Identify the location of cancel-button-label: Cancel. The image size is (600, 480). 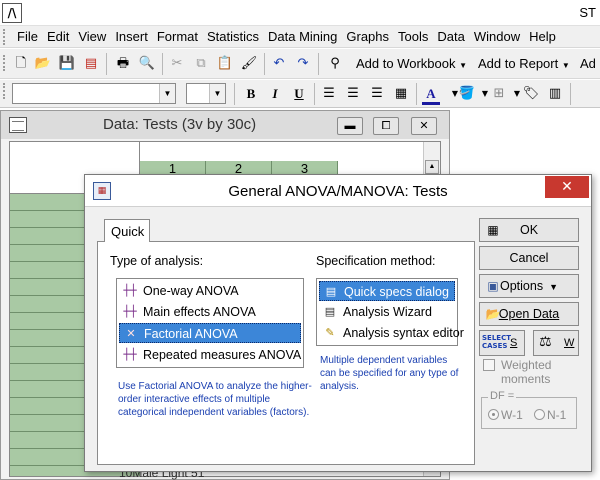
(529, 258).